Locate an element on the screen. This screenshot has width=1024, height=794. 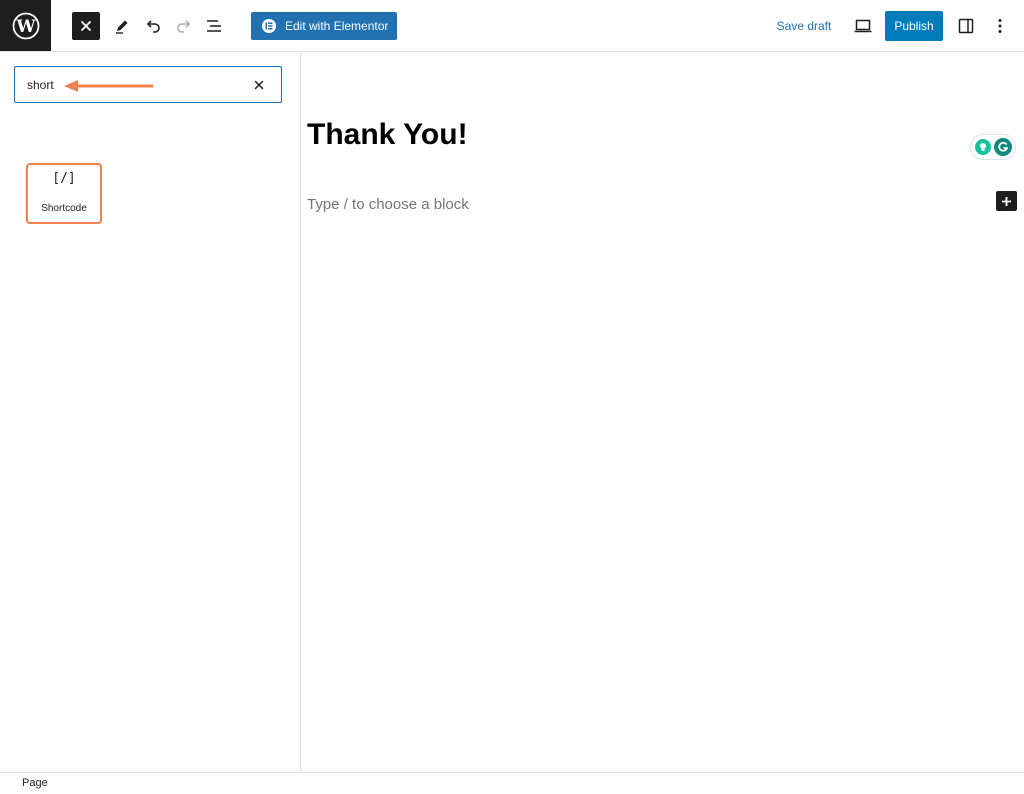
redo-icon is located at coordinates (184, 26).